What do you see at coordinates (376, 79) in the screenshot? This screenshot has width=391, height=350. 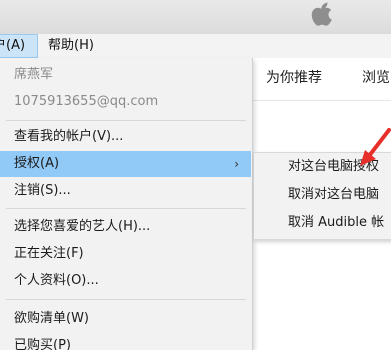 I see `tab-browse: 浏览` at bounding box center [376, 79].